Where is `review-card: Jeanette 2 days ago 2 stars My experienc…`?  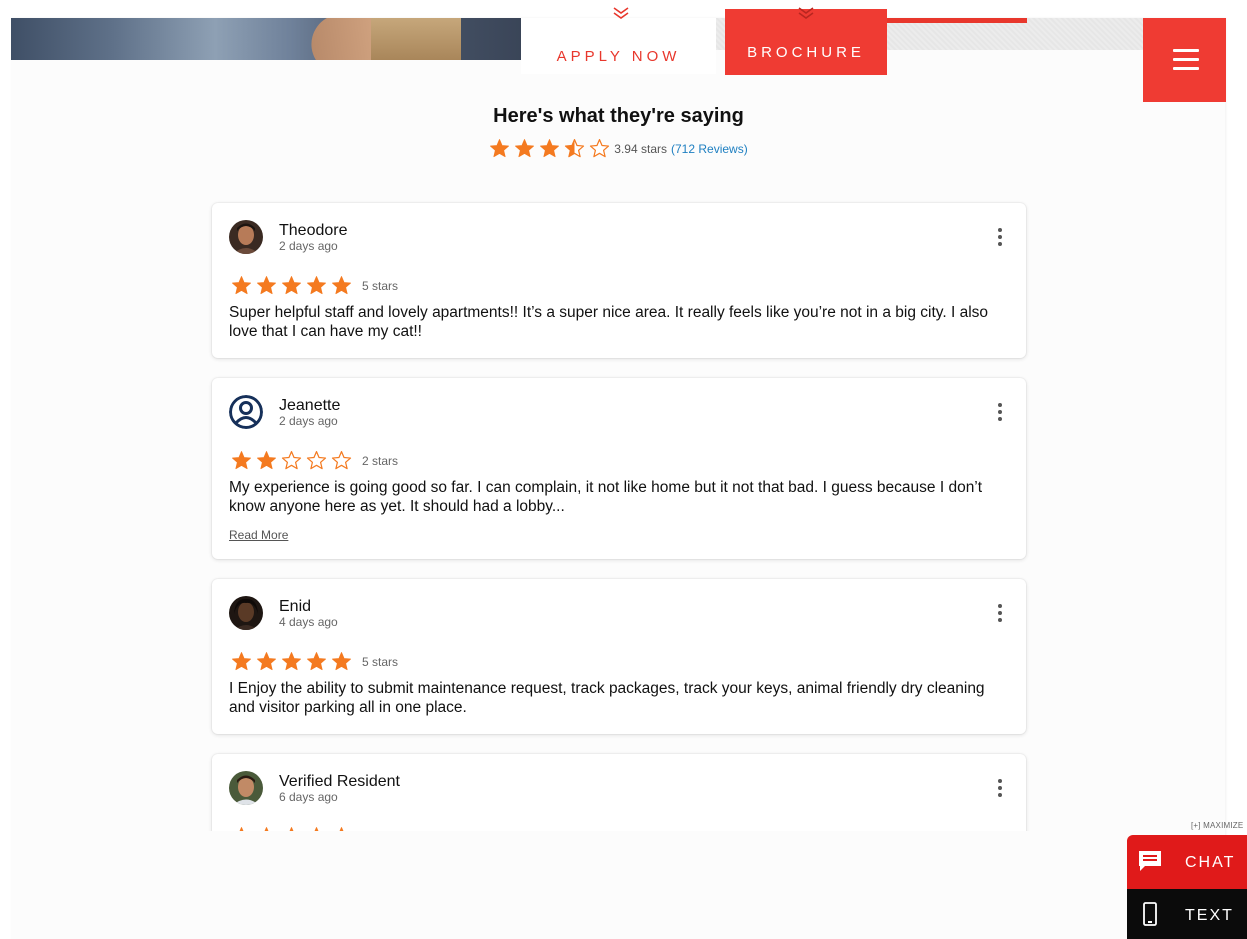 review-card: Jeanette 2 days ago 2 stars My experienc… is located at coordinates (619, 468).